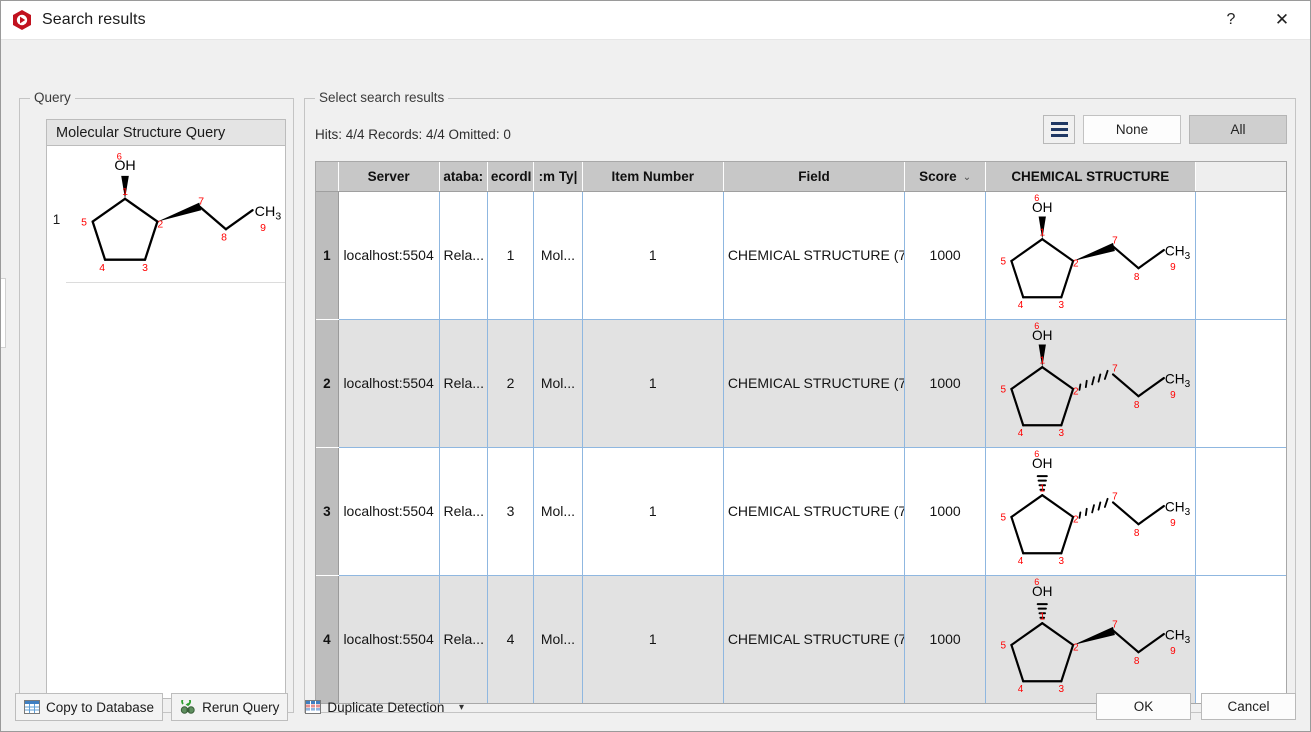 Image resolution: width=1311 pixels, height=732 pixels. I want to click on row-header-number: 3, so click(327, 511).